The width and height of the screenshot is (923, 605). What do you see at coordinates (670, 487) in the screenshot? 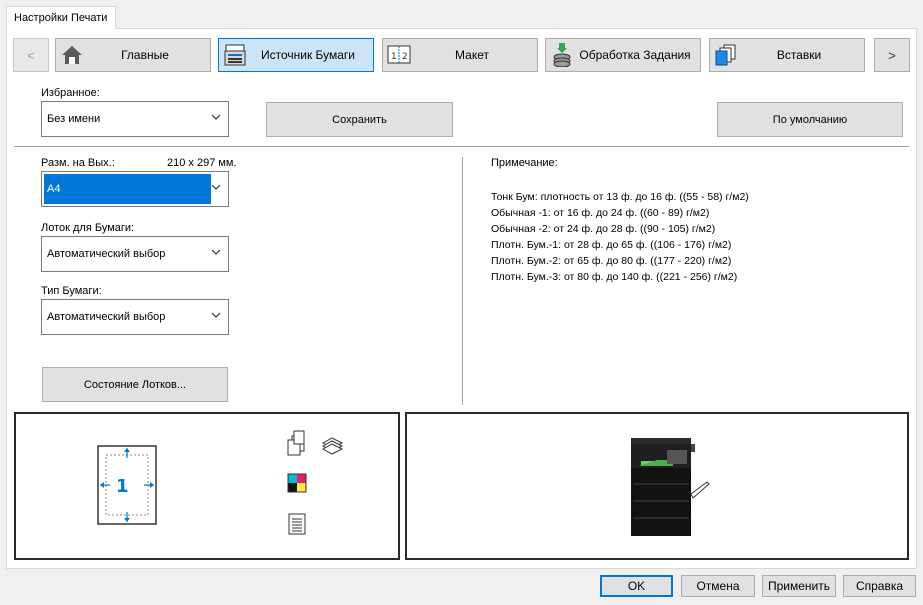
I see `printer-icon` at bounding box center [670, 487].